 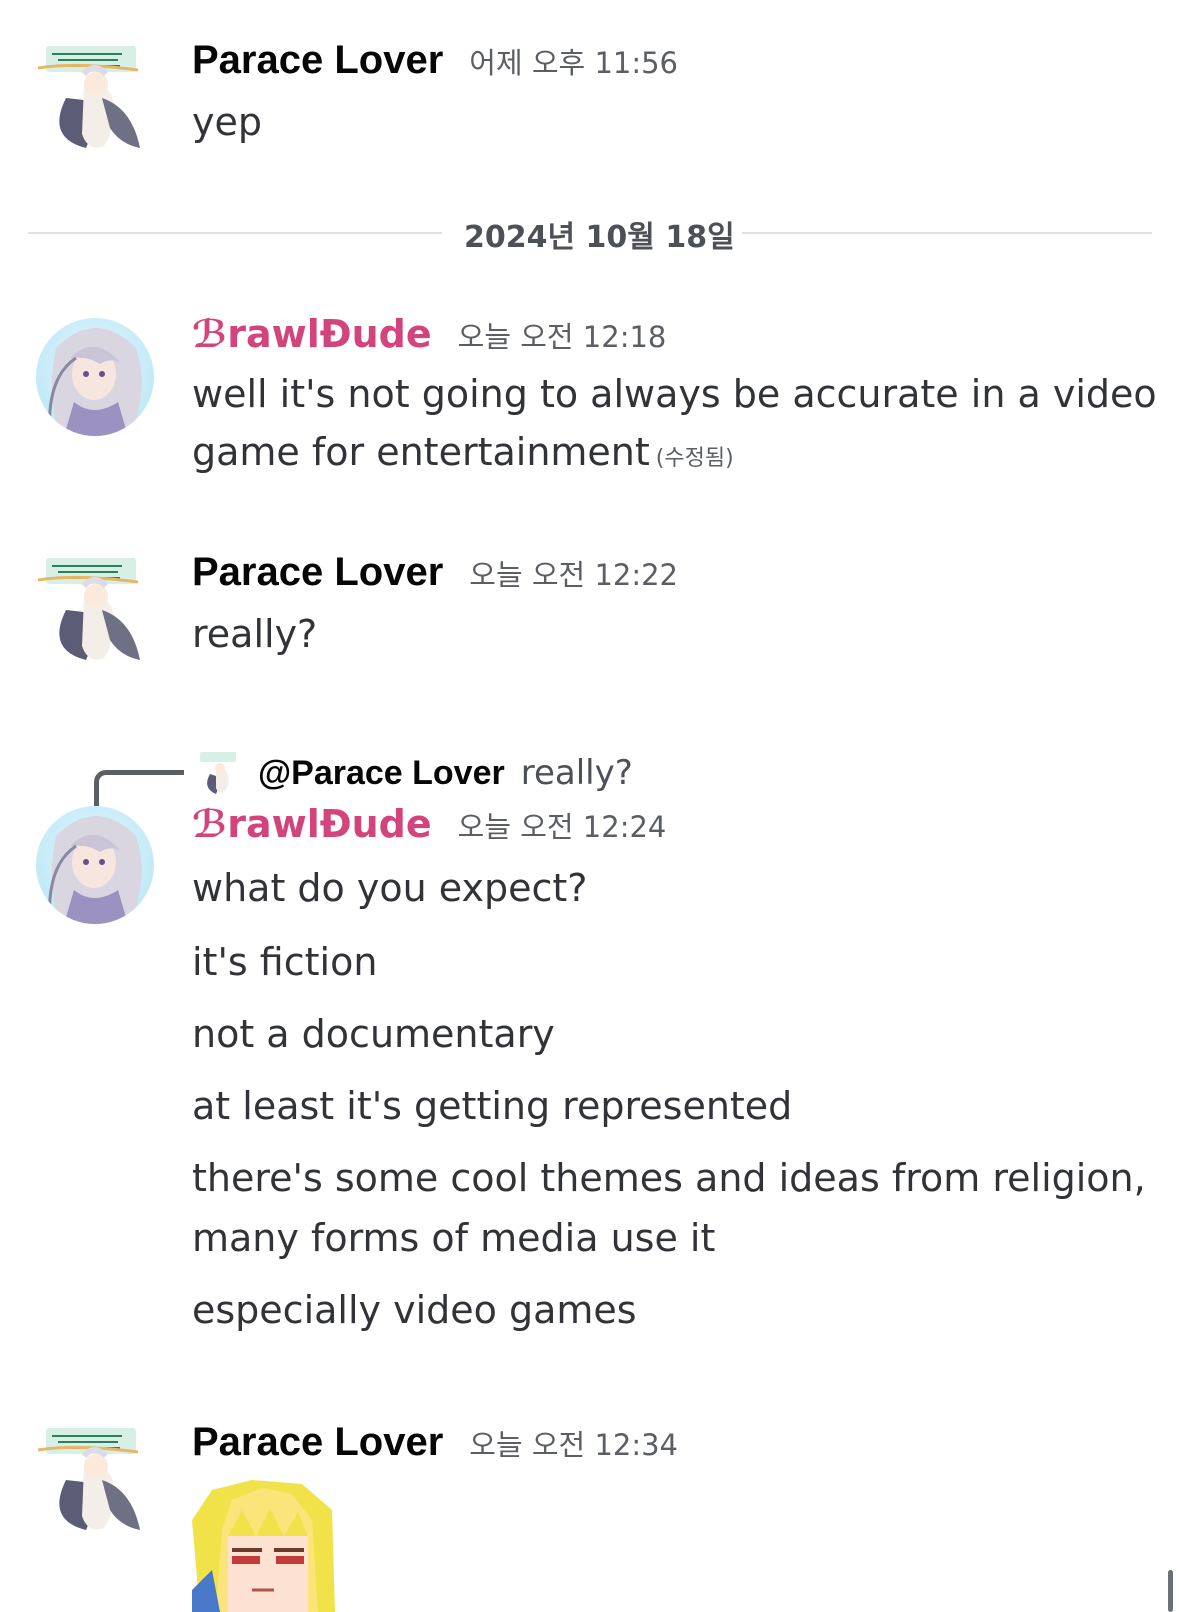 What do you see at coordinates (562, 337) in the screenshot?
I see `timestamp: 오늘 오전 12:18` at bounding box center [562, 337].